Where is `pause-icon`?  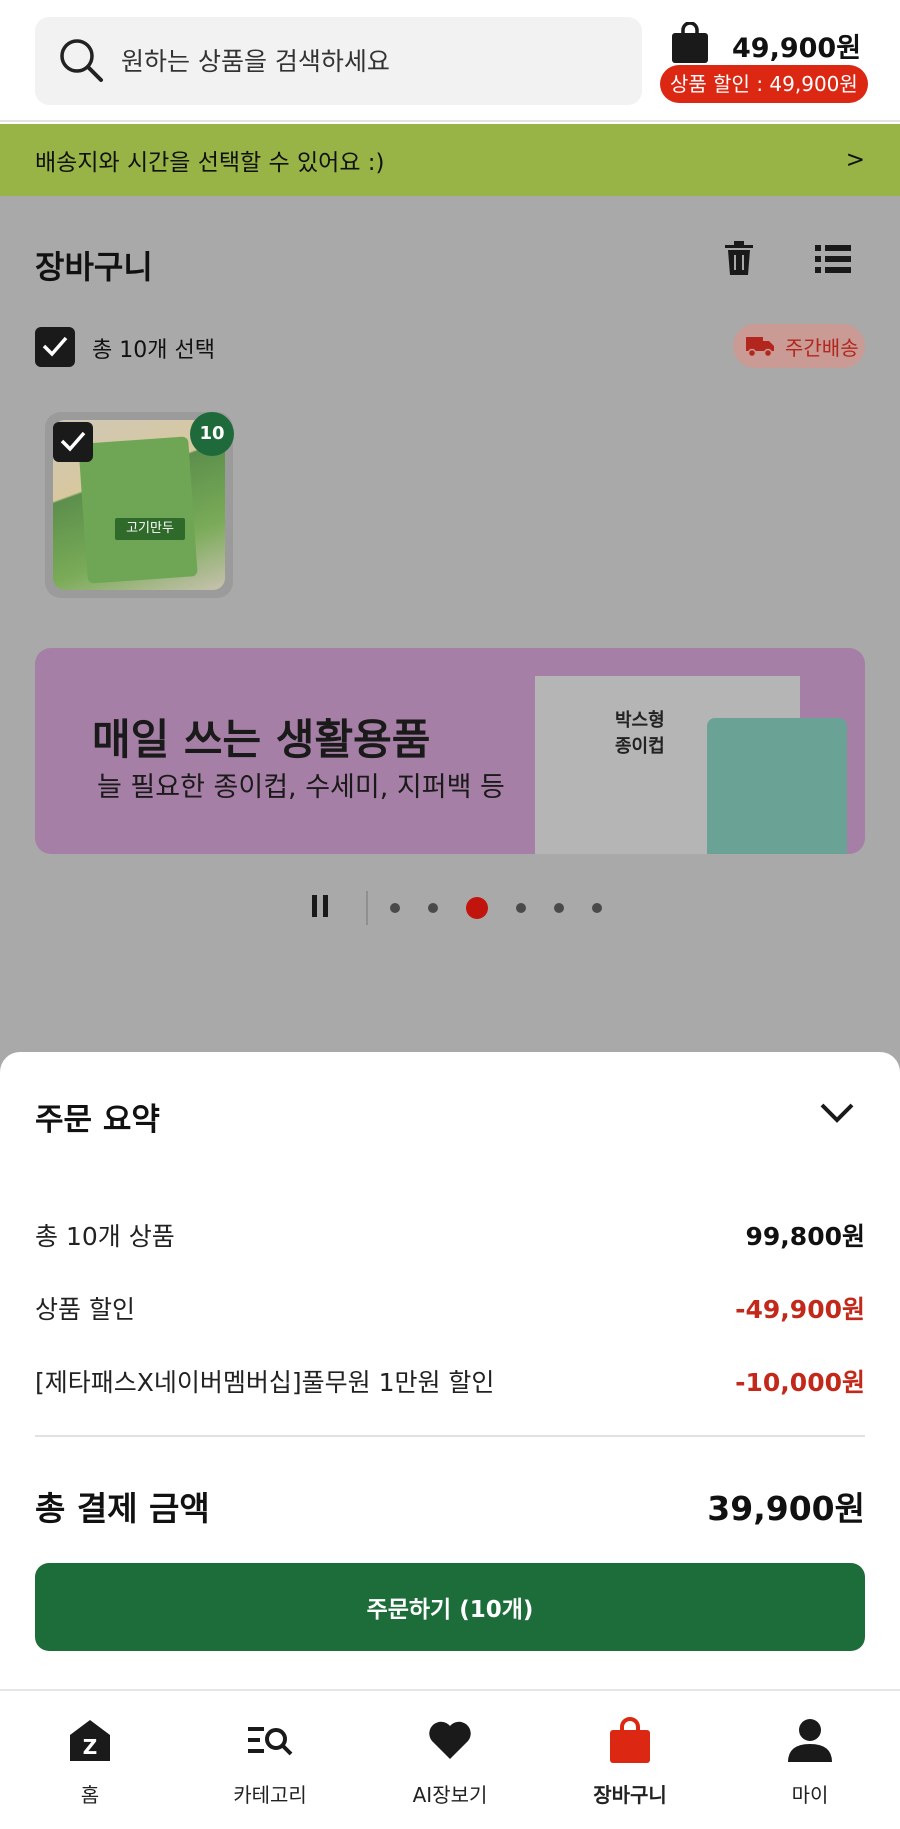
pause-icon is located at coordinates (320, 908).